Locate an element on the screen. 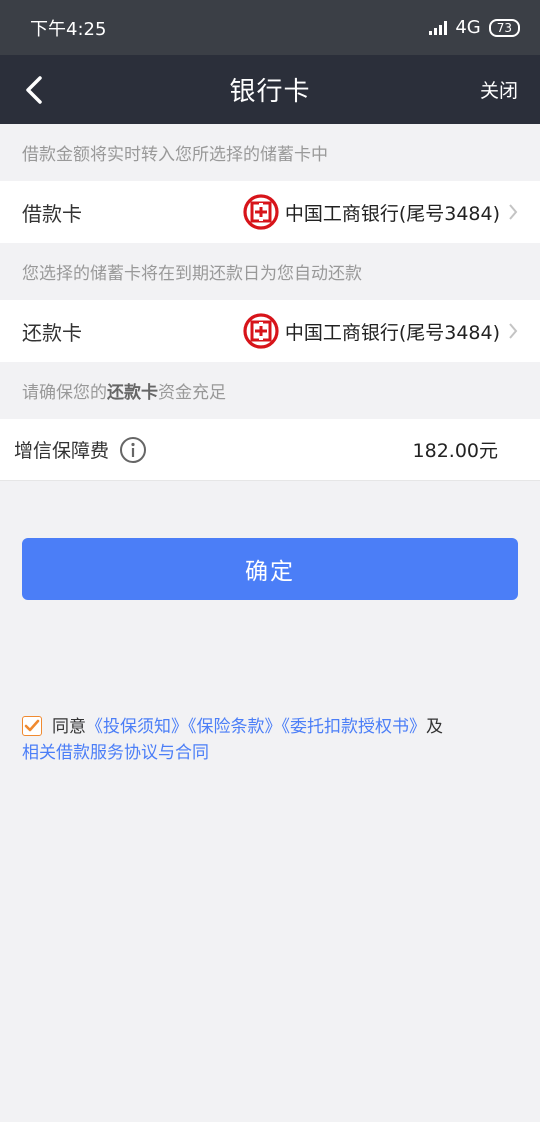 Image resolution: width=540 pixels, height=1122 pixels. repay-card-bank: 中国工商银行(尾号3484) is located at coordinates (371, 331).